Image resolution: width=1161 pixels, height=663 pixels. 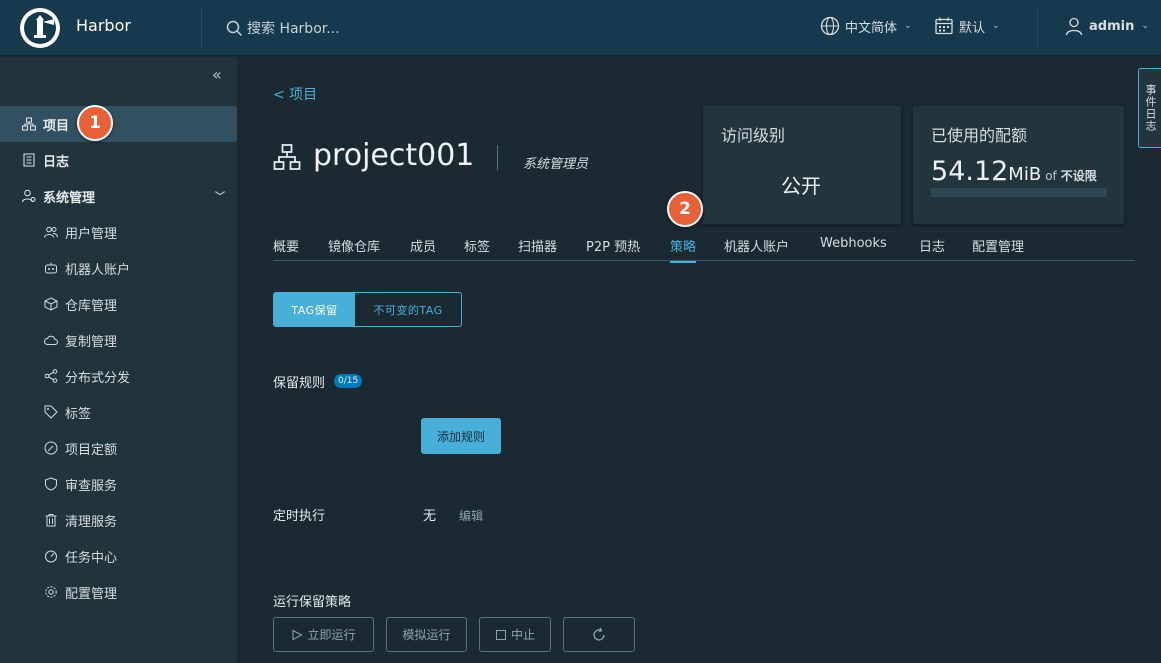 What do you see at coordinates (118, 196) in the screenshot?
I see `sidebar-item-admin: 系统管理 ﹀` at bounding box center [118, 196].